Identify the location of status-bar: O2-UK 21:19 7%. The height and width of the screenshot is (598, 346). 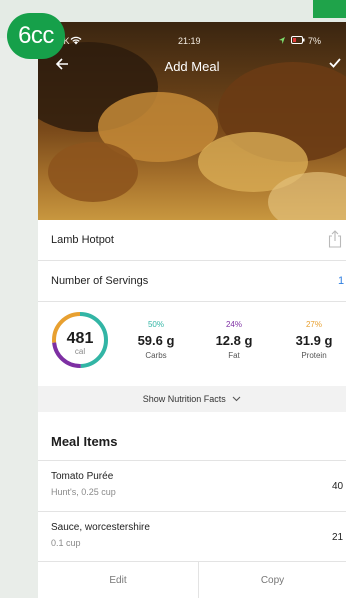
(192, 43).